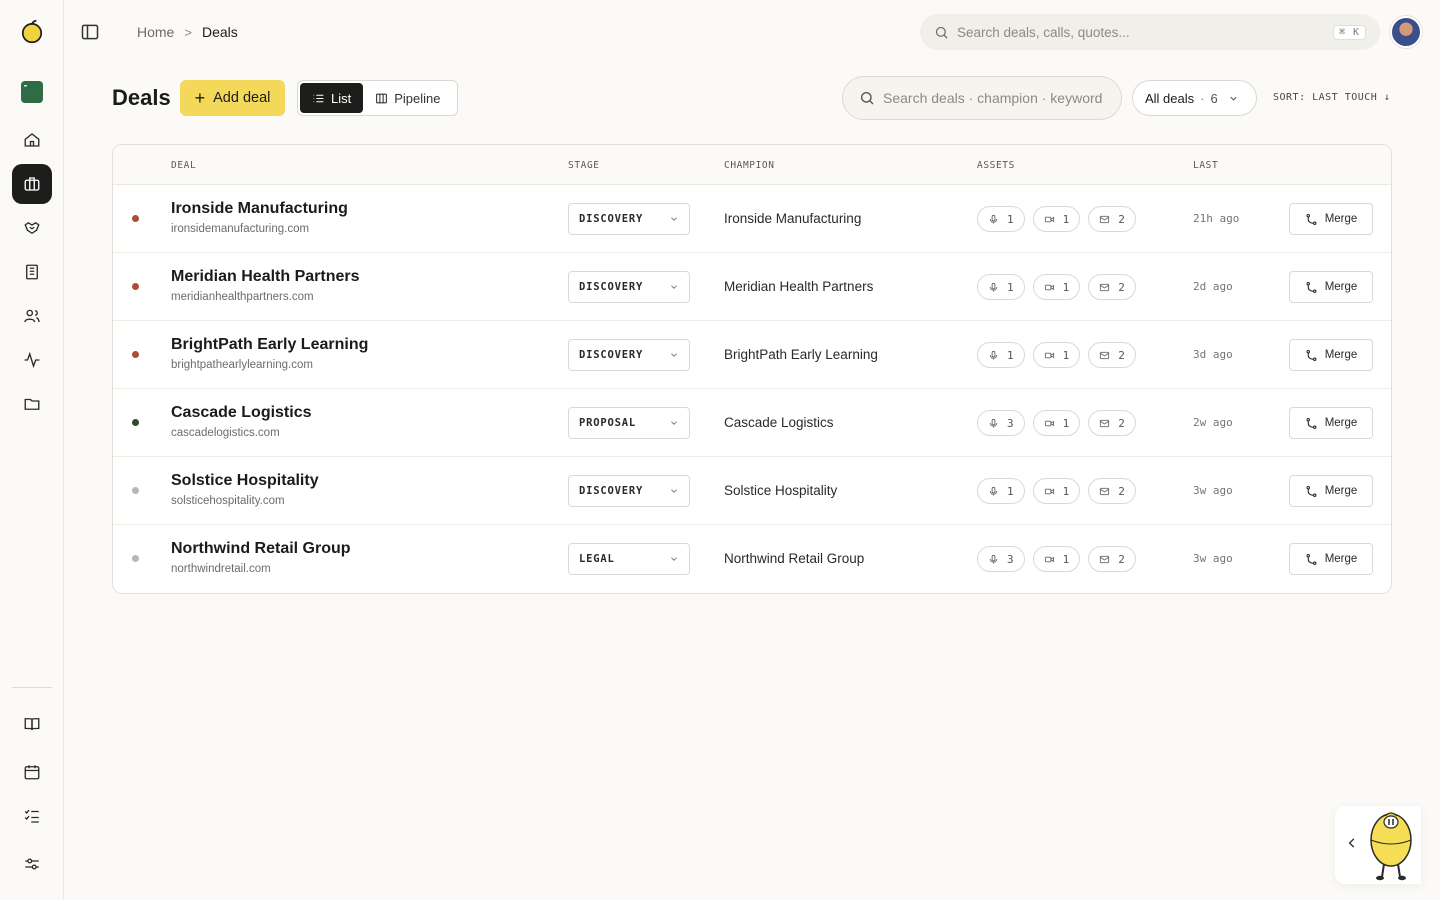  Describe the element at coordinates (90, 32) in the screenshot. I see `sidebar-toggle-icon` at that location.